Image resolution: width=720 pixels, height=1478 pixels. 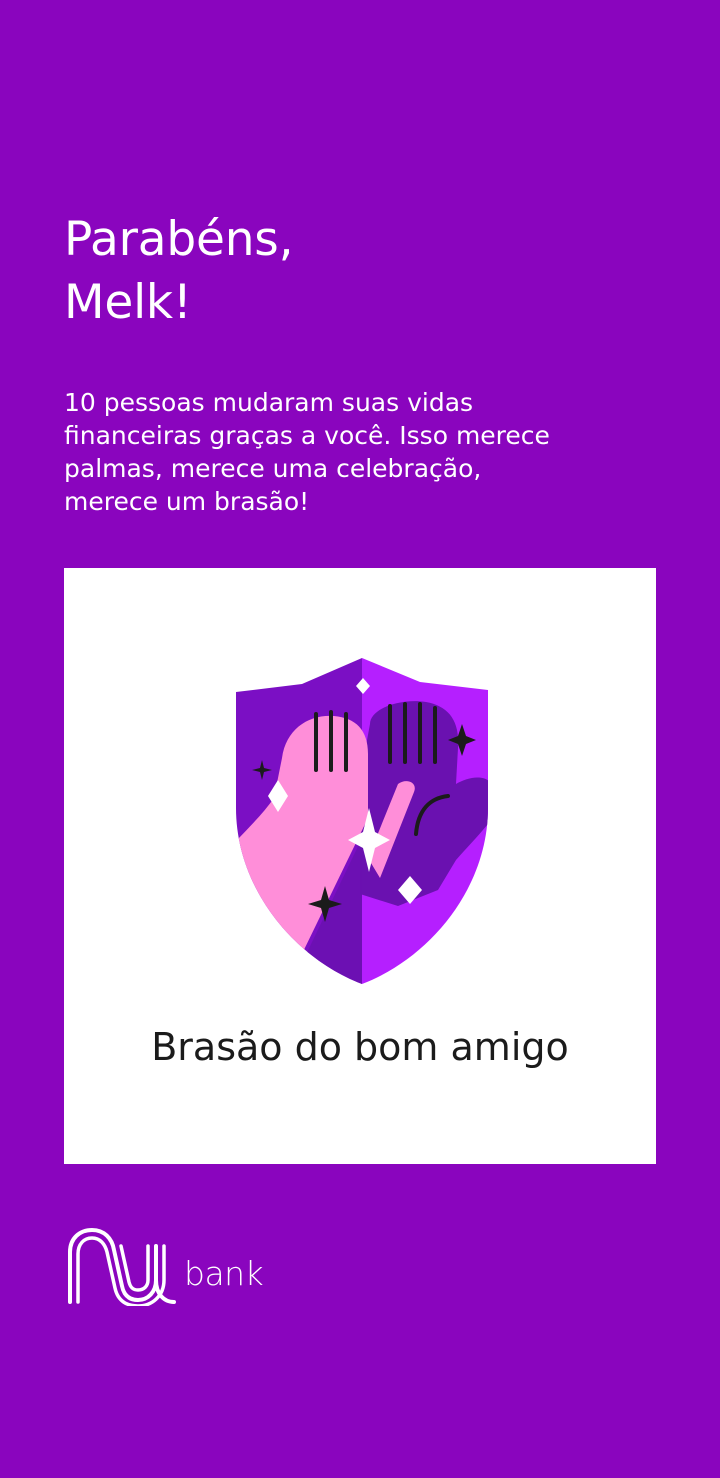 What do you see at coordinates (273, 468) in the screenshot?
I see `message-line-3: palmas, merece uma celebração,` at bounding box center [273, 468].